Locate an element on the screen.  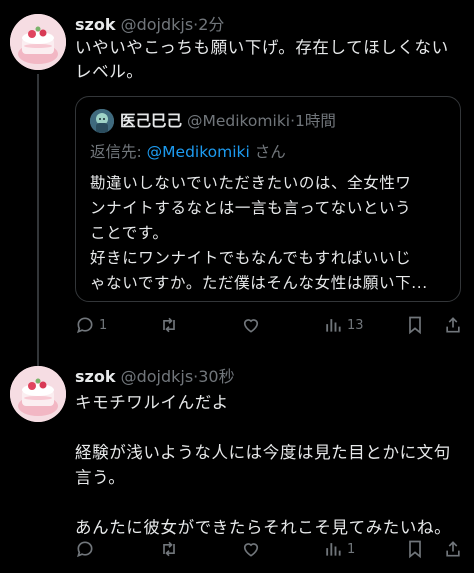
quote-header: 医己巳己 @Medikomiki·1時間 is located at coordinates (228, 121).